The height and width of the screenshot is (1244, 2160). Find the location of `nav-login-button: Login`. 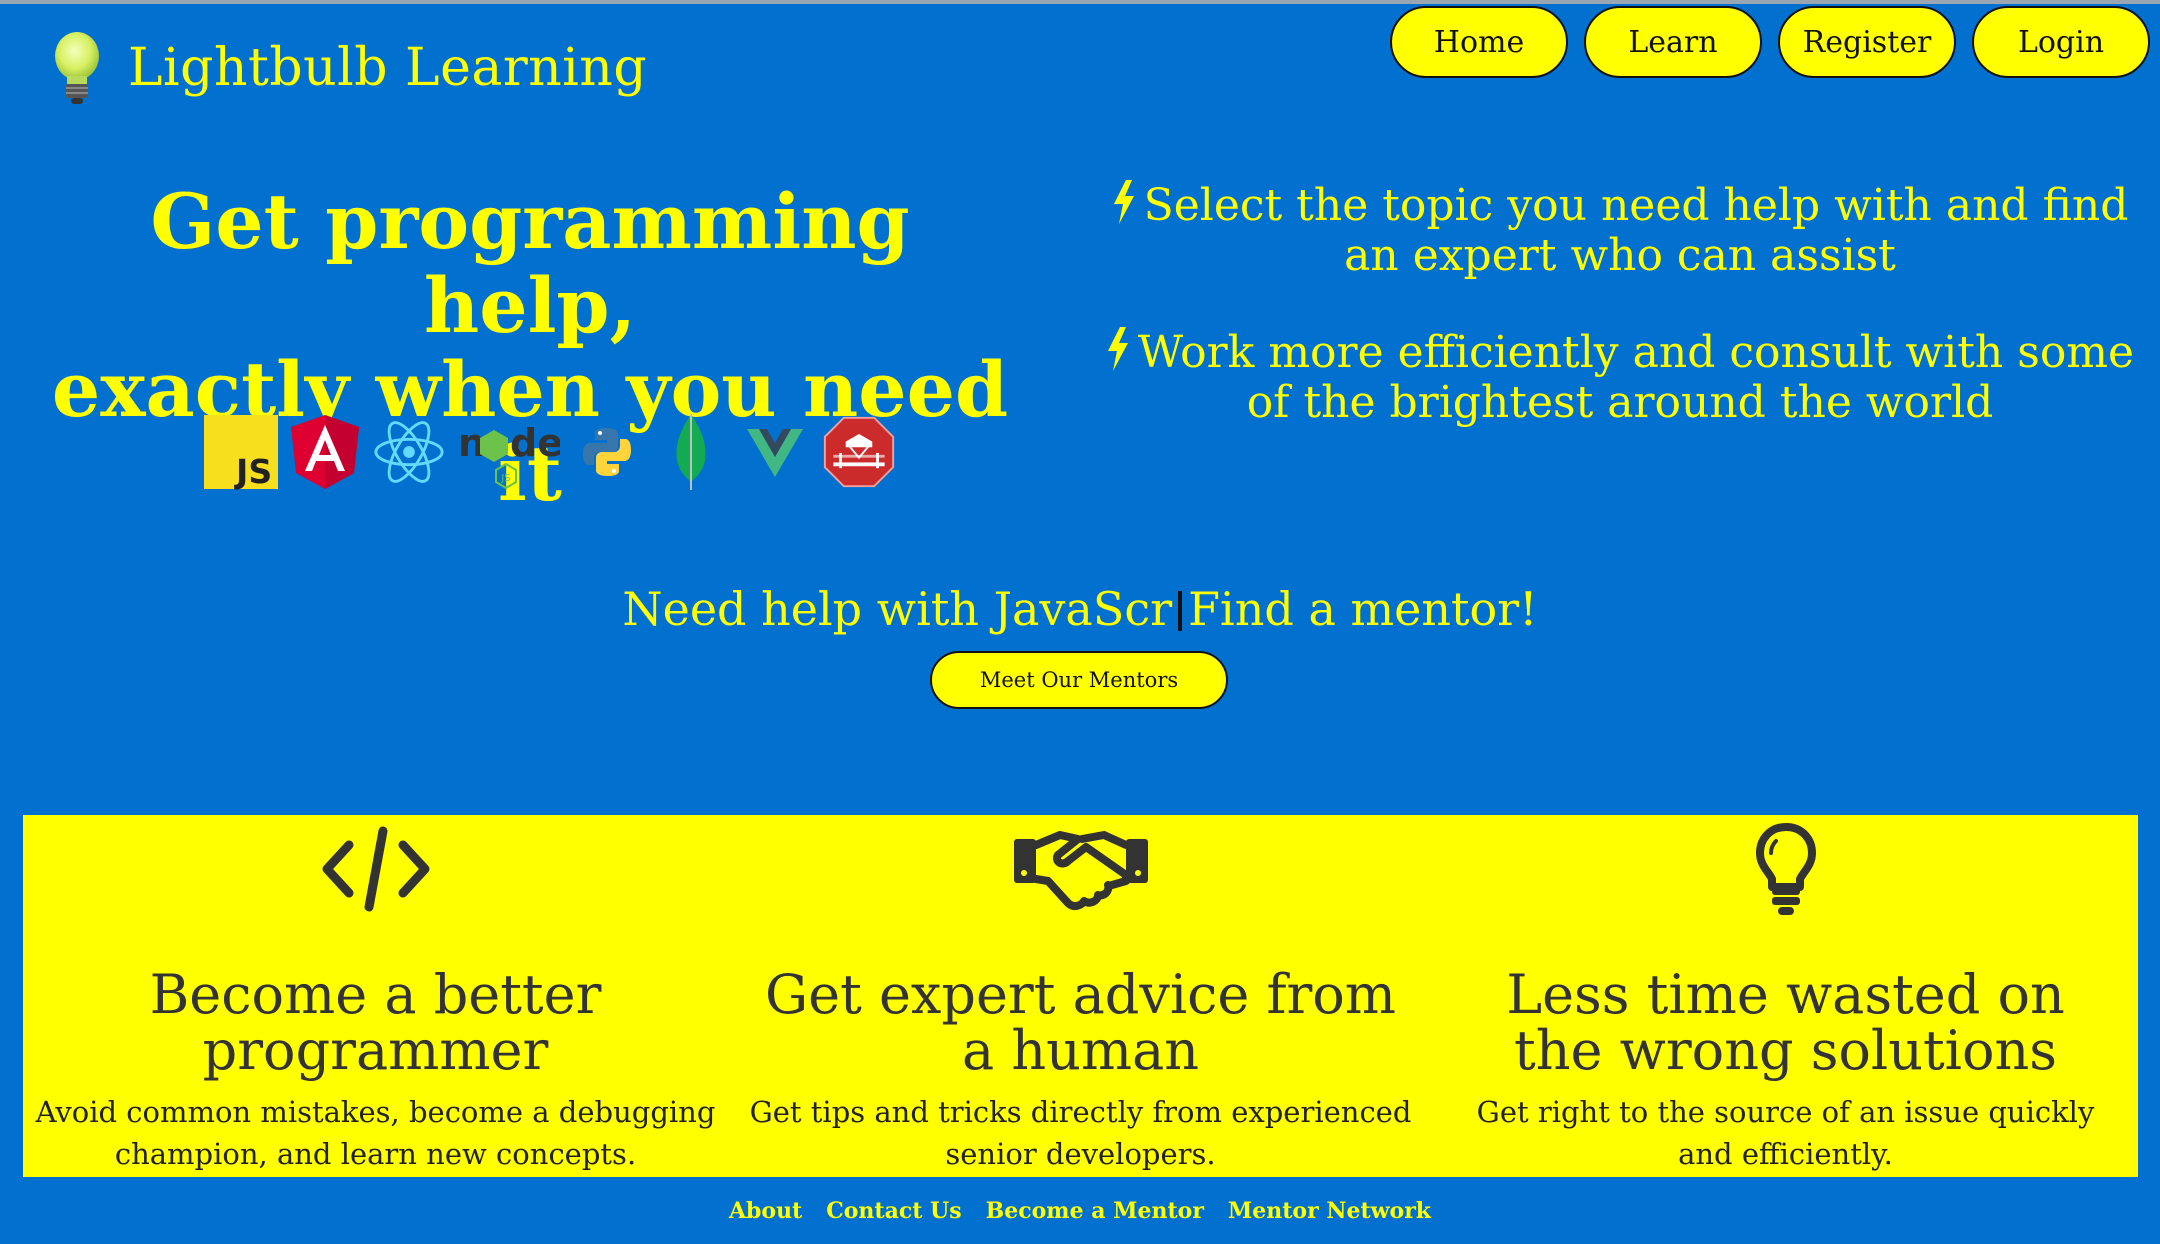

nav-login-button: Login is located at coordinates (2061, 42).